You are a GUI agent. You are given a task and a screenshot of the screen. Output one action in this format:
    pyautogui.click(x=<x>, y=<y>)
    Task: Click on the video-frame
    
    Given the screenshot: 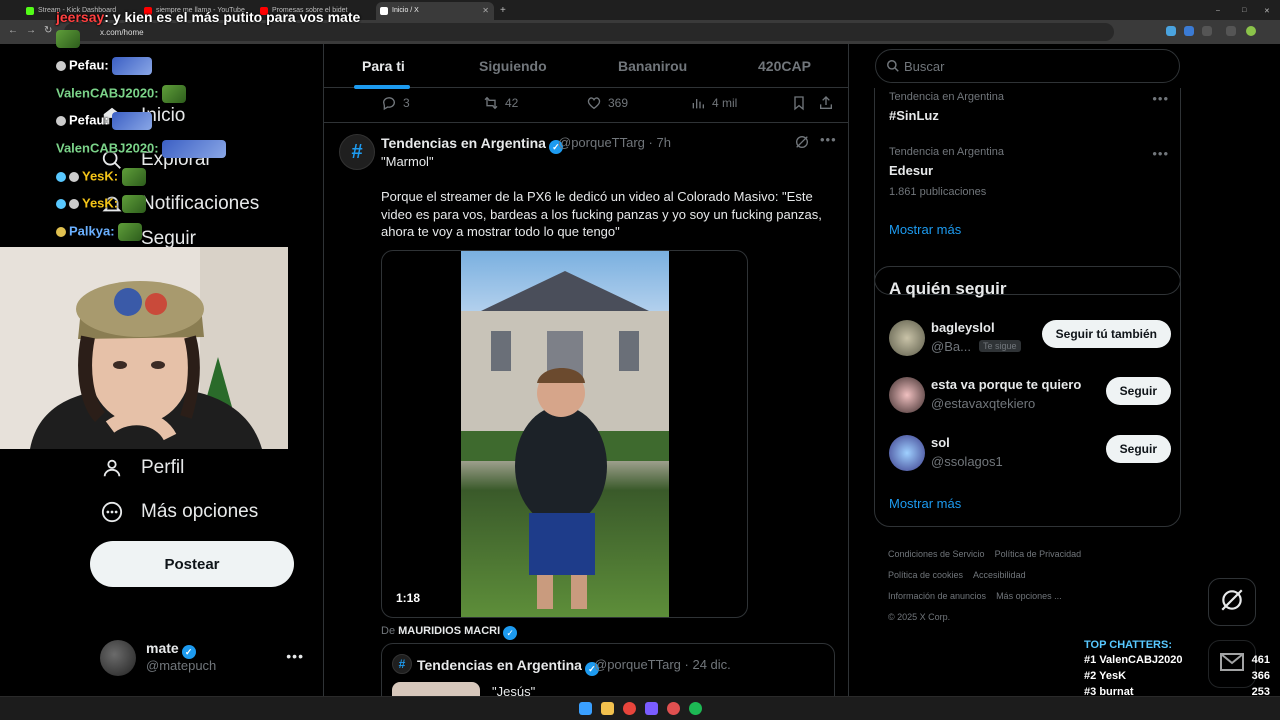 What is the action you would take?
    pyautogui.click(x=565, y=434)
    